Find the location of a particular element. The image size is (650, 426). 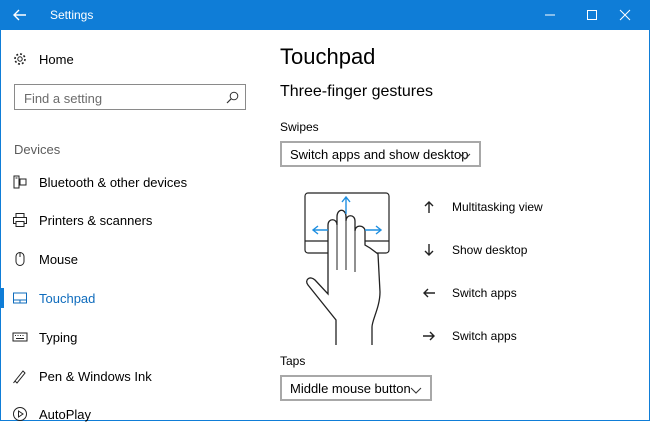

back-arrow-icon is located at coordinates (20, 15).